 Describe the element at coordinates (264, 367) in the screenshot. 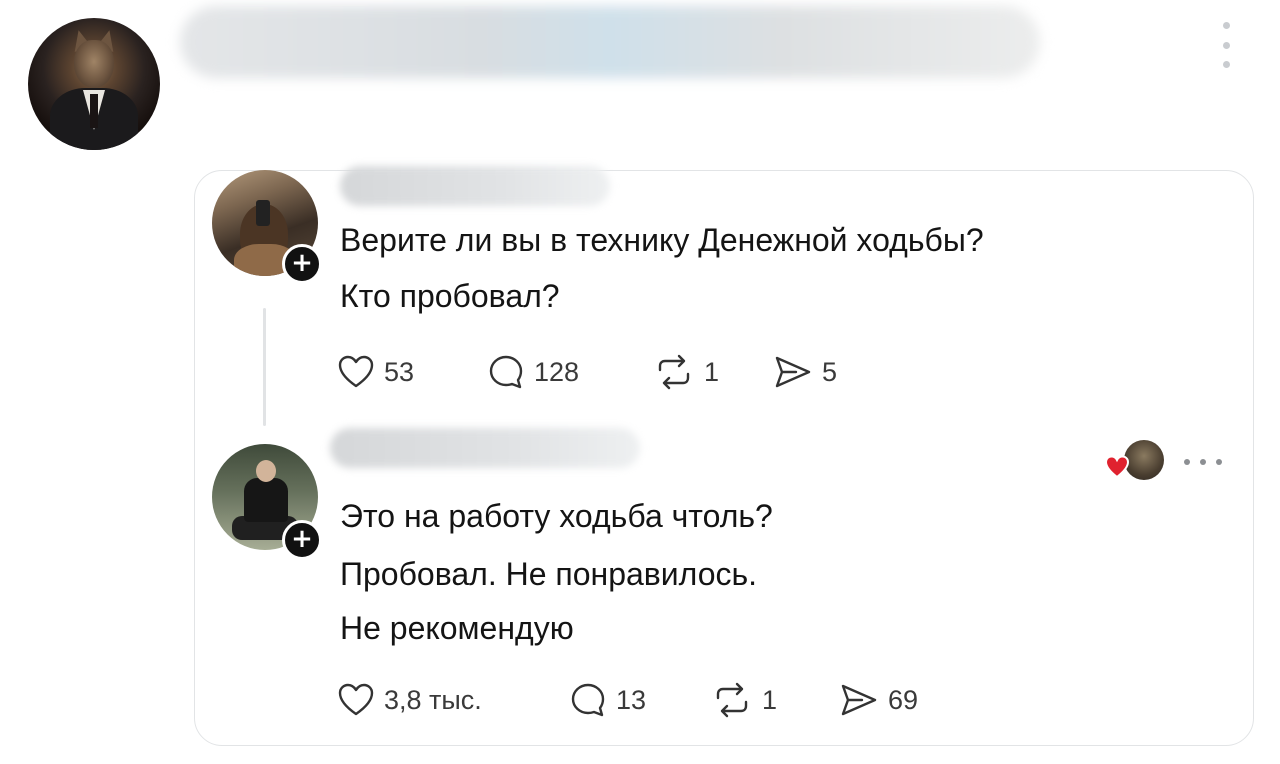

I see `thread-connector-line` at that location.